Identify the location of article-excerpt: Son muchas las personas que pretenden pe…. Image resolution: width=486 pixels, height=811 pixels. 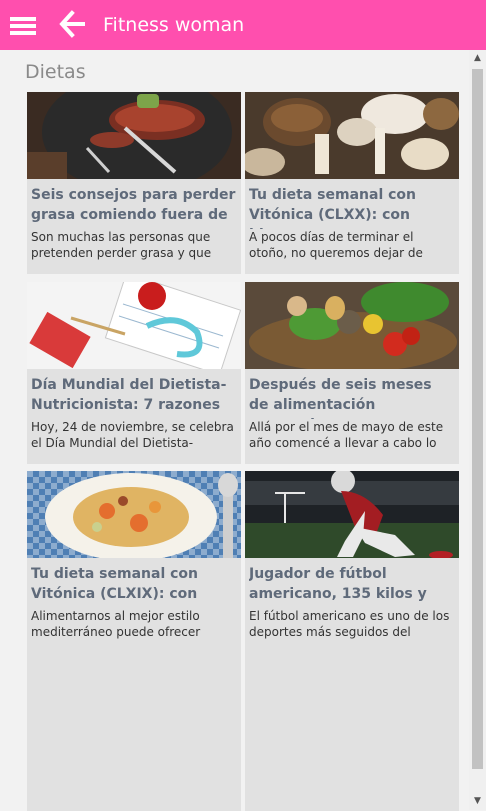
(121, 245).